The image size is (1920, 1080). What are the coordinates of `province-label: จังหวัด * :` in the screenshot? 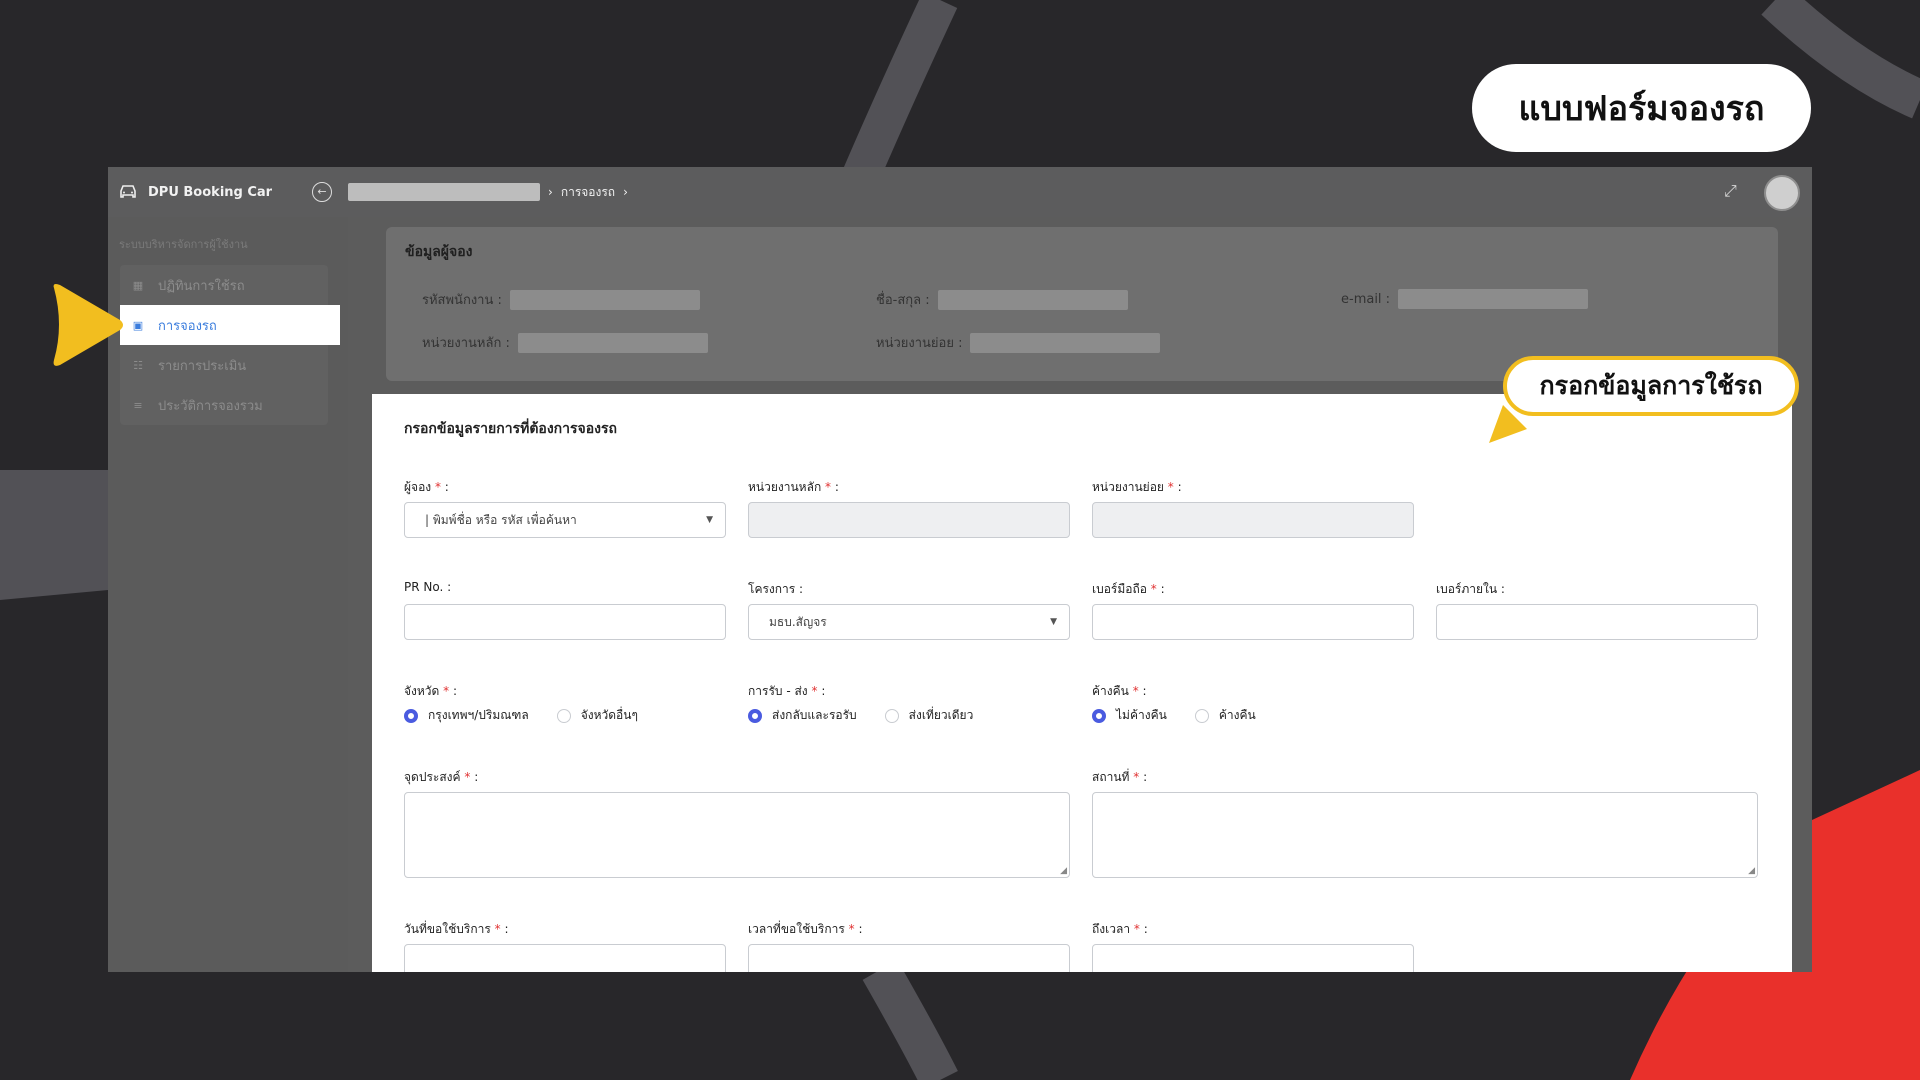 It's located at (431, 691).